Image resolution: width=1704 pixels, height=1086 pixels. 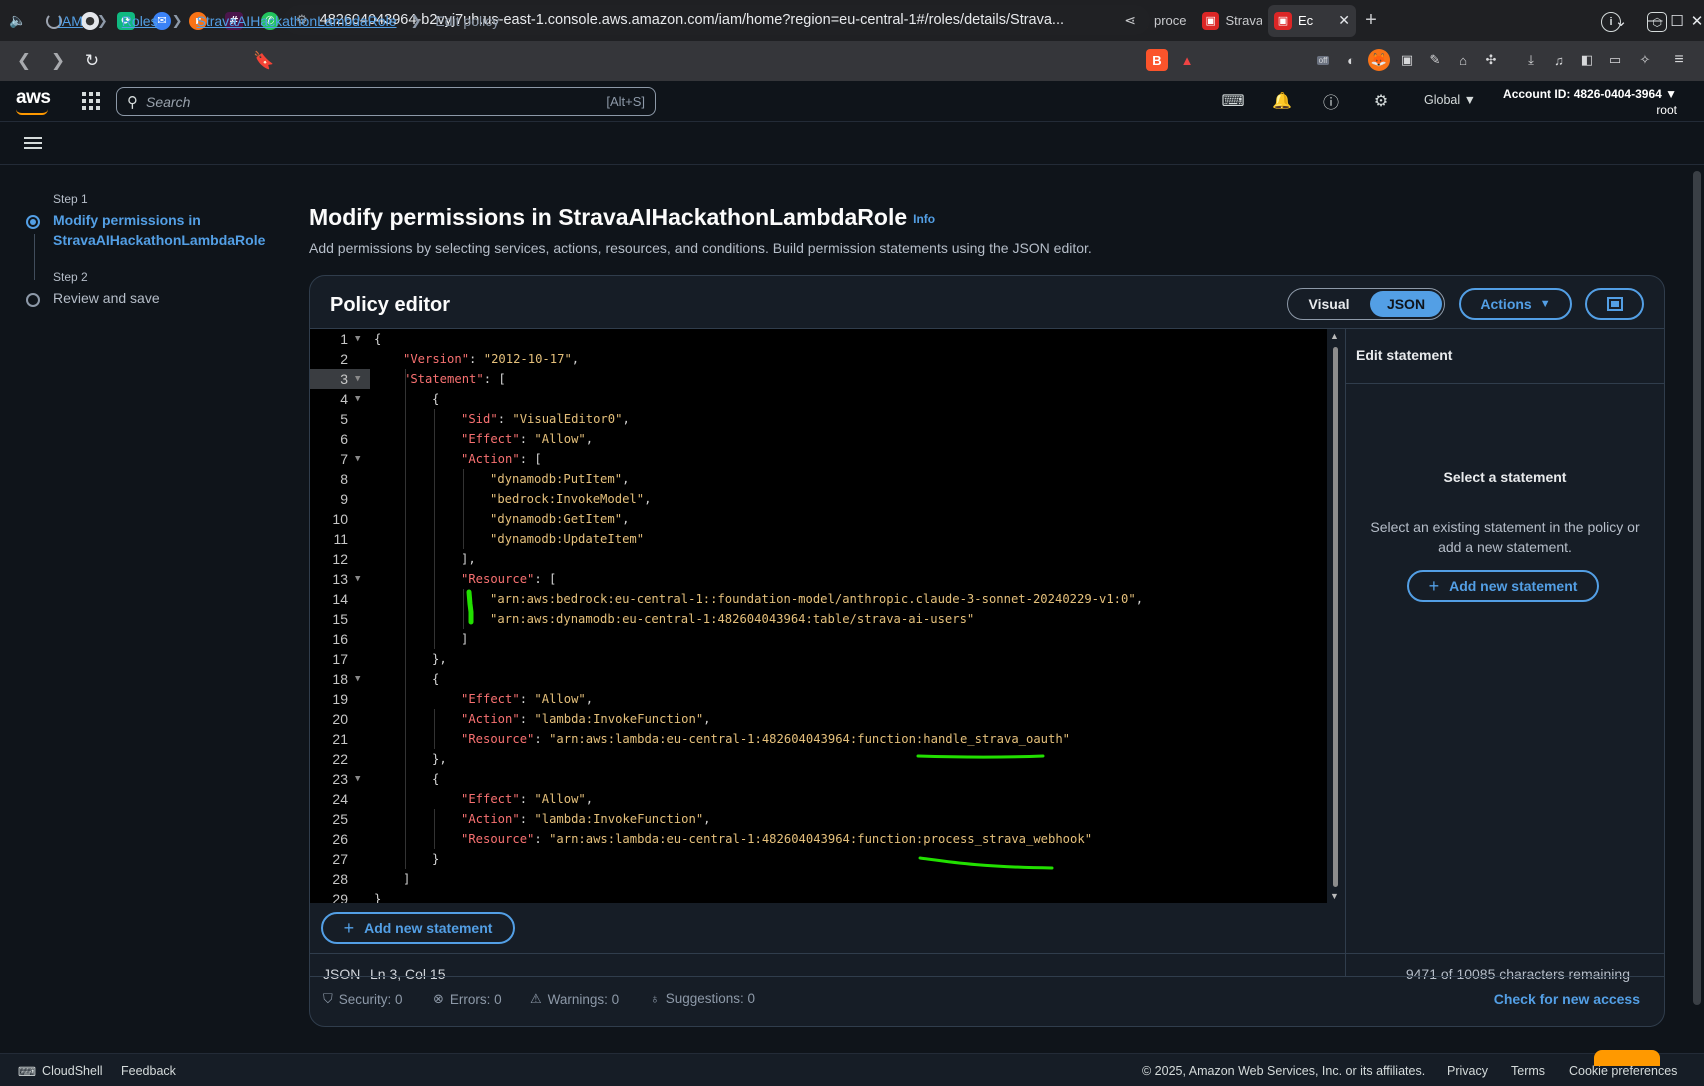 What do you see at coordinates (702, 998) in the screenshot?
I see `suggestion-findings: ♁ Suggestions: 0` at bounding box center [702, 998].